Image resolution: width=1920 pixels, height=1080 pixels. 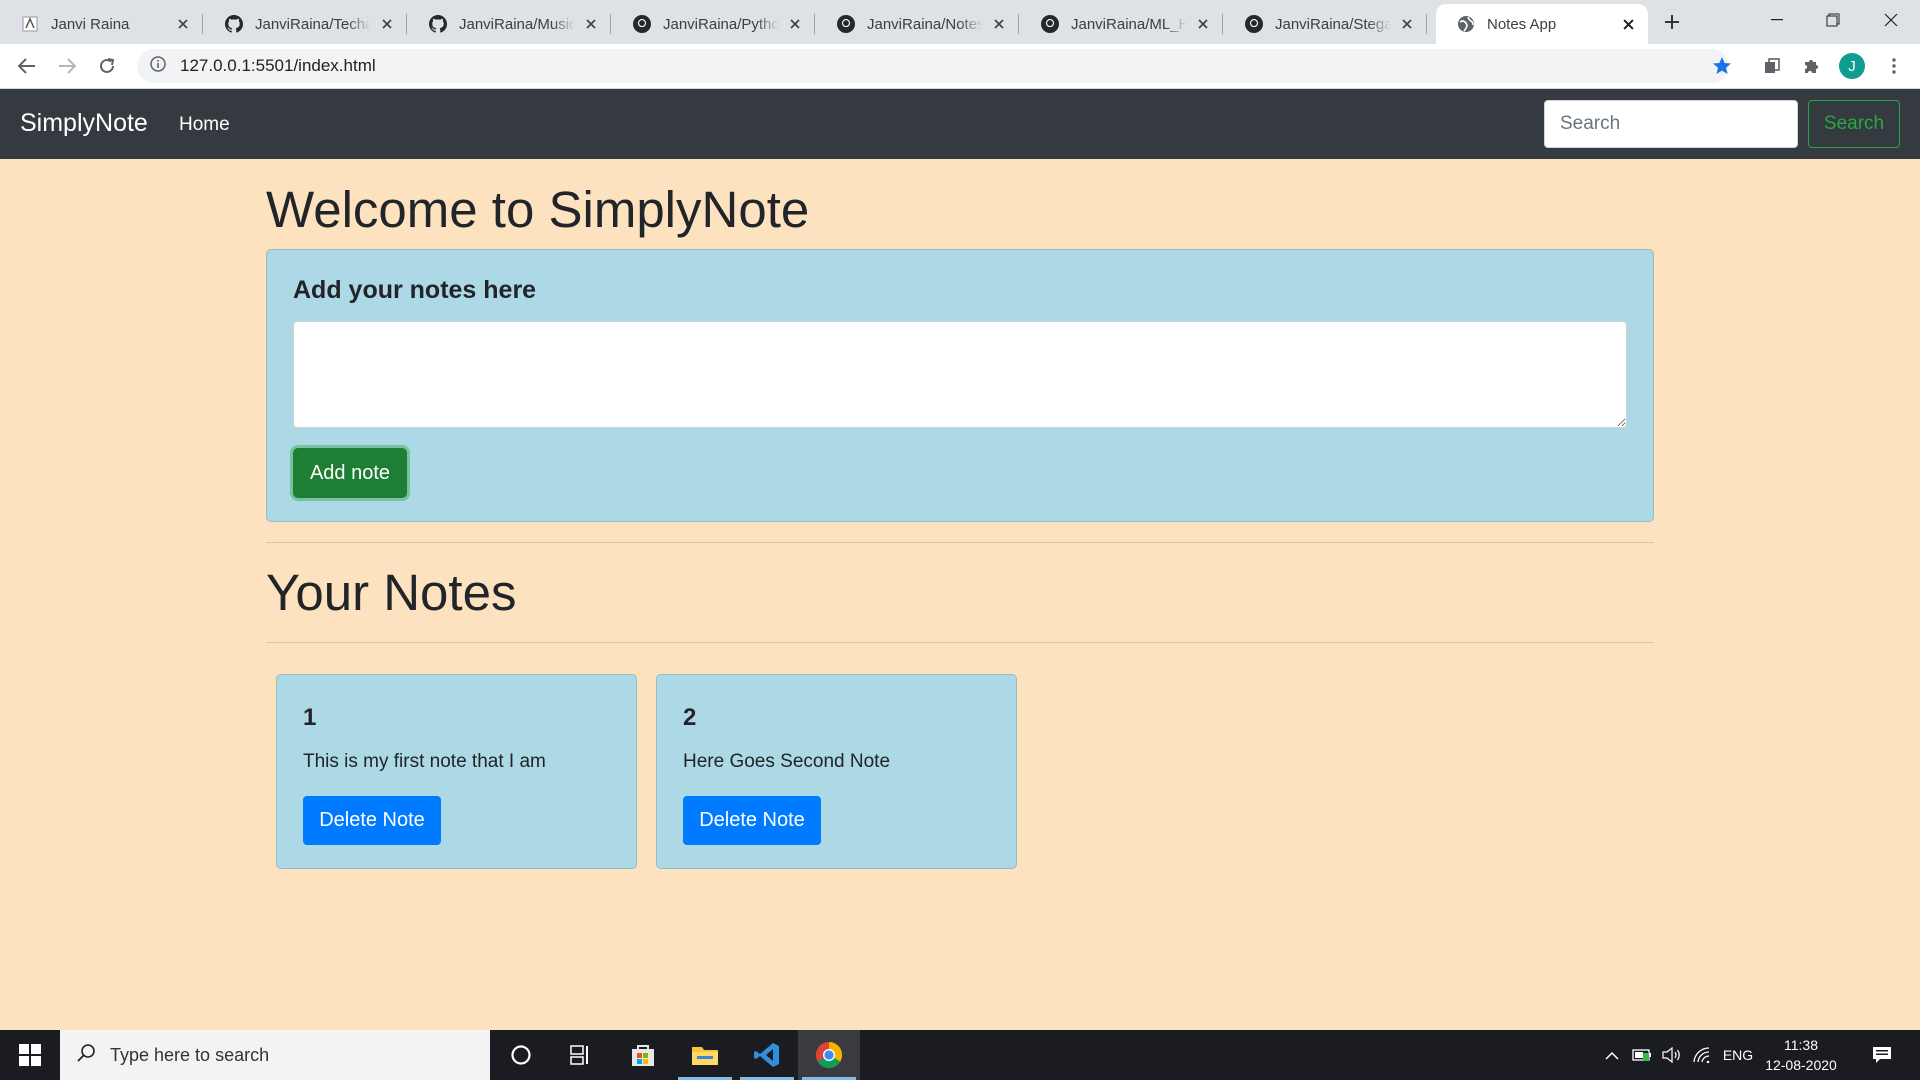 I want to click on browser-tab: JanviRaina/MusicalM, so click(x=509, y=24).